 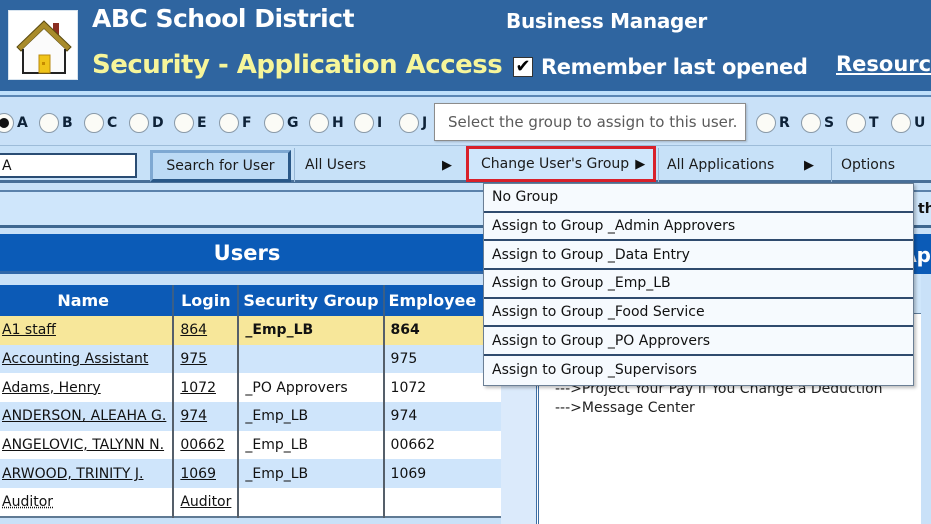 What do you see at coordinates (606, 21) in the screenshot?
I see `product-name: Business Manager` at bounding box center [606, 21].